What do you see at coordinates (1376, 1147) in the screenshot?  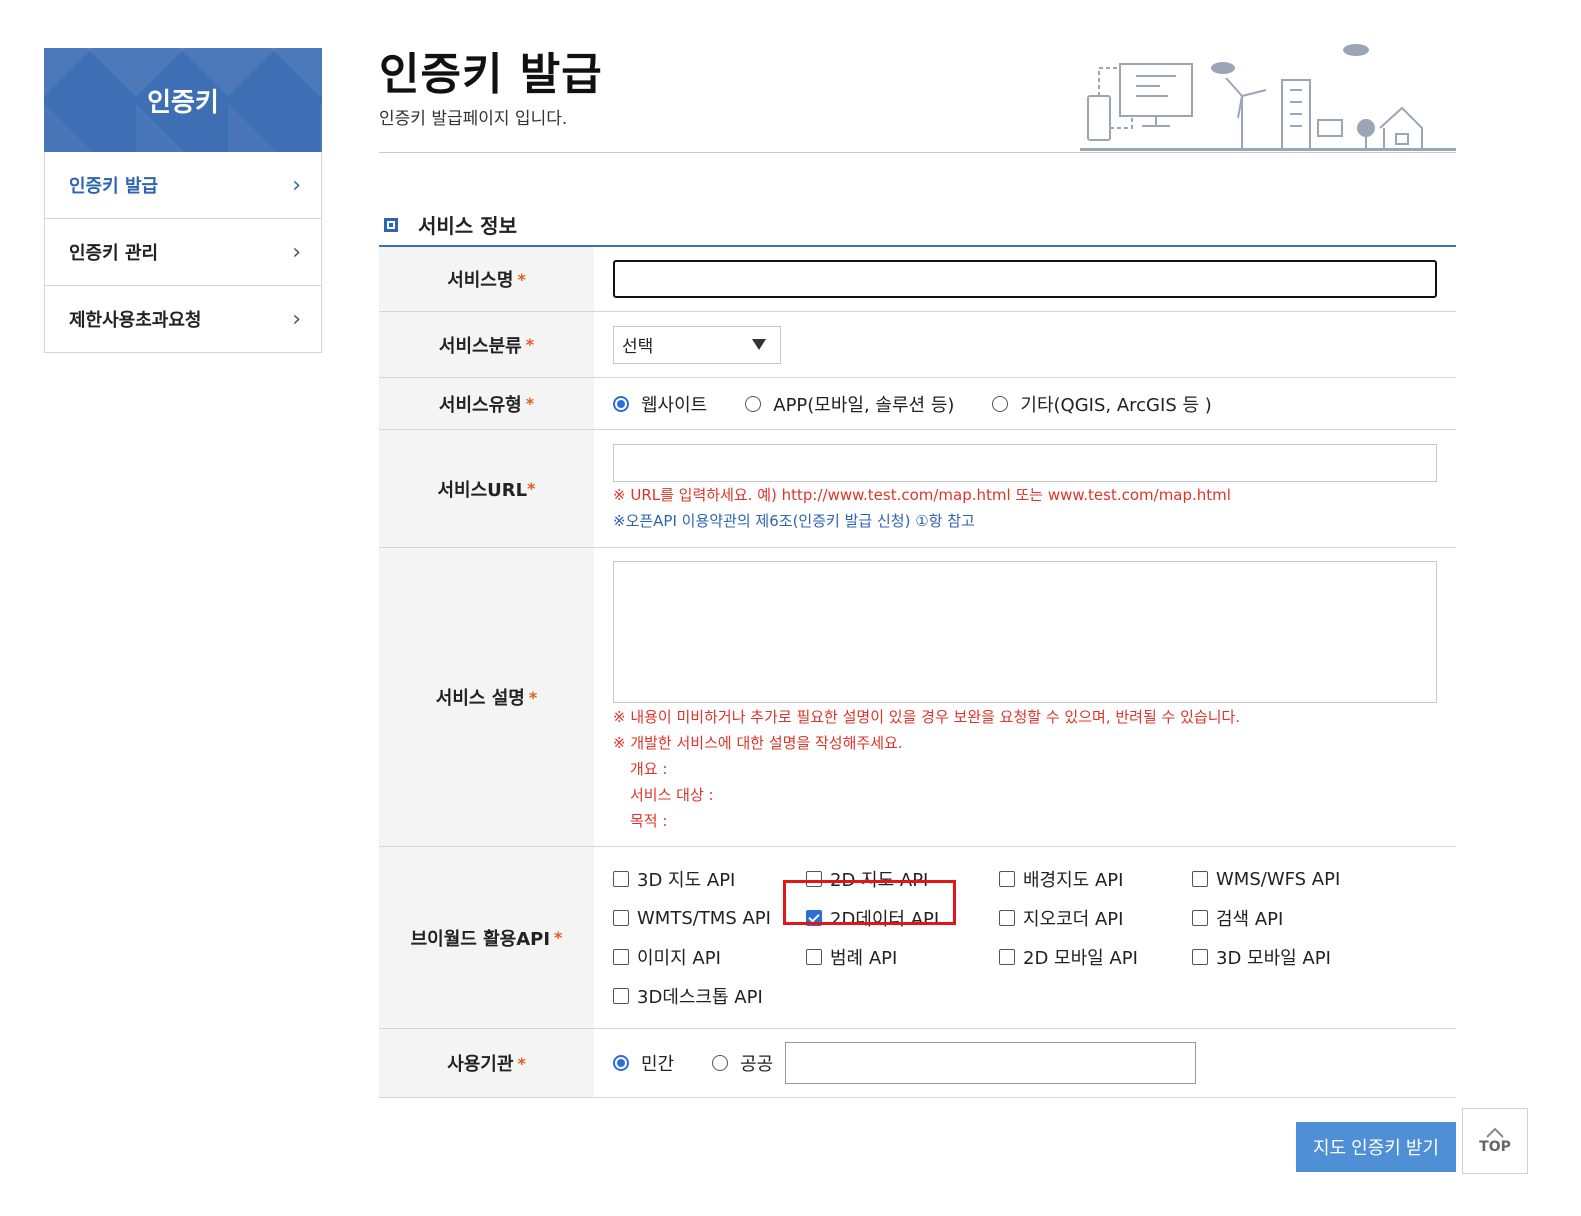 I see `get-map-key-button: 지도 인증키 받기` at bounding box center [1376, 1147].